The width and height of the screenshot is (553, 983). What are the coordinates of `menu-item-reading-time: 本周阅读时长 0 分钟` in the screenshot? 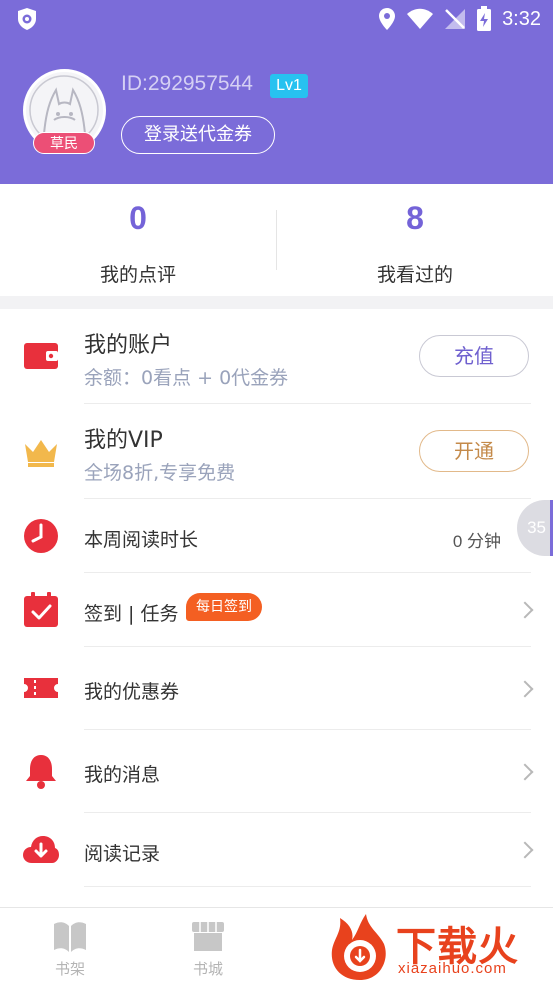 It's located at (276, 536).